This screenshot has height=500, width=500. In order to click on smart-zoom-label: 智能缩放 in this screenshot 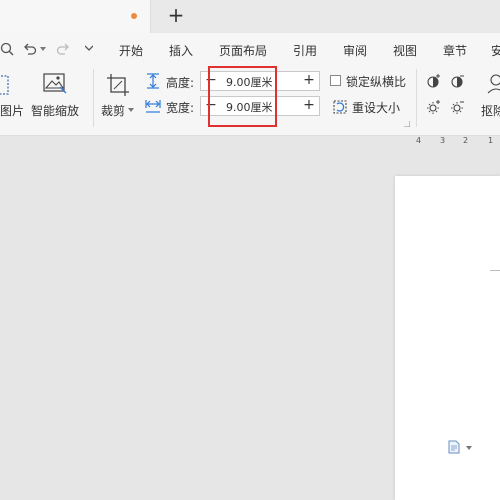, I will do `click(55, 110)`.